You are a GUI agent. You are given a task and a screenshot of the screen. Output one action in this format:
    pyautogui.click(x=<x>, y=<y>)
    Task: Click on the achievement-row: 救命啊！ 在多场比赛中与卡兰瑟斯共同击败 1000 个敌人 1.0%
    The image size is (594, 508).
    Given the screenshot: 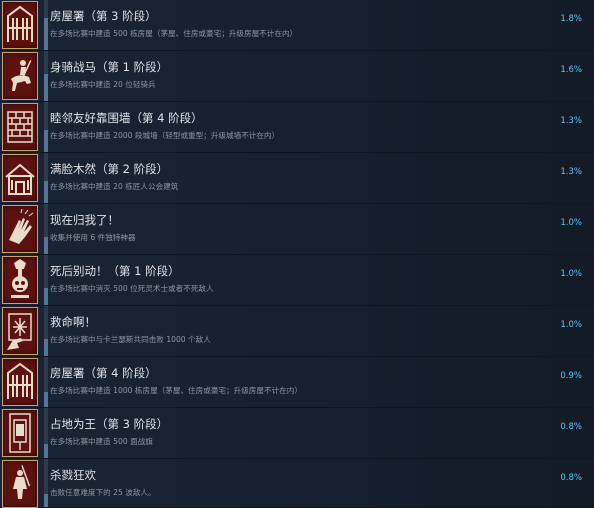 What is the action you would take?
    pyautogui.click(x=297, y=331)
    